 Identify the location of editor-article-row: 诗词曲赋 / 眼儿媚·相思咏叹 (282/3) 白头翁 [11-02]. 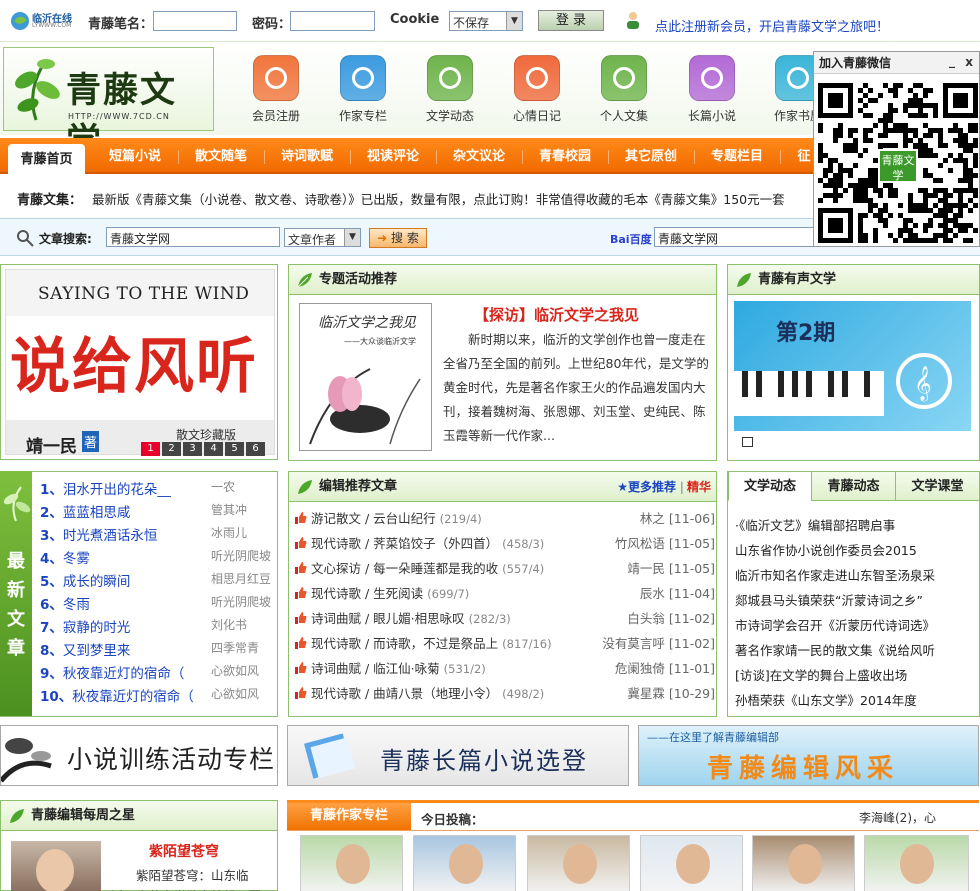
(505, 620).